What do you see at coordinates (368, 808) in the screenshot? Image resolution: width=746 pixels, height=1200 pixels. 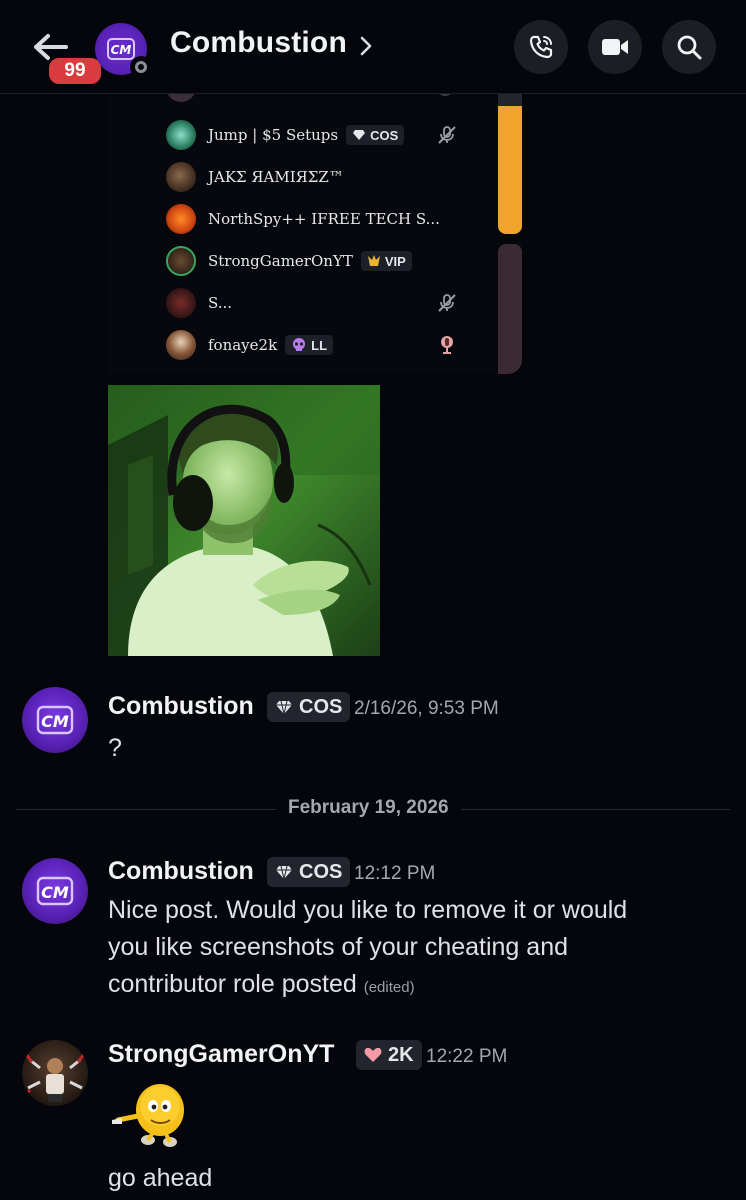 I see `date-divider-label: February 19, 2026` at bounding box center [368, 808].